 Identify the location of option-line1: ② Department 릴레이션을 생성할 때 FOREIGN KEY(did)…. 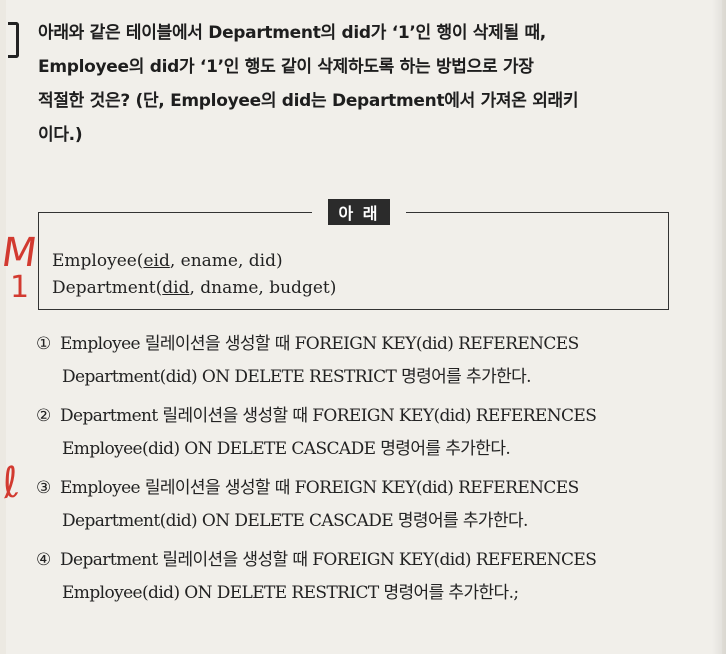
(376, 416).